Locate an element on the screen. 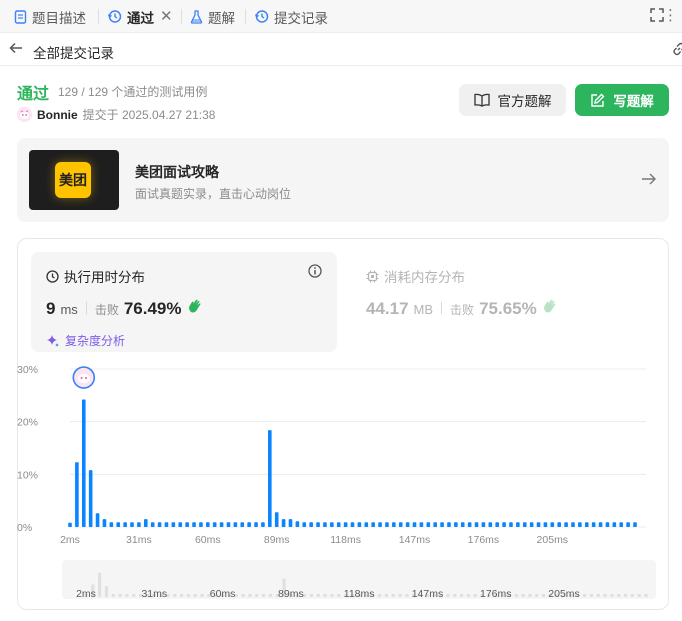 This screenshot has width=682, height=621. x-tick-label: 147ms is located at coordinates (415, 540).